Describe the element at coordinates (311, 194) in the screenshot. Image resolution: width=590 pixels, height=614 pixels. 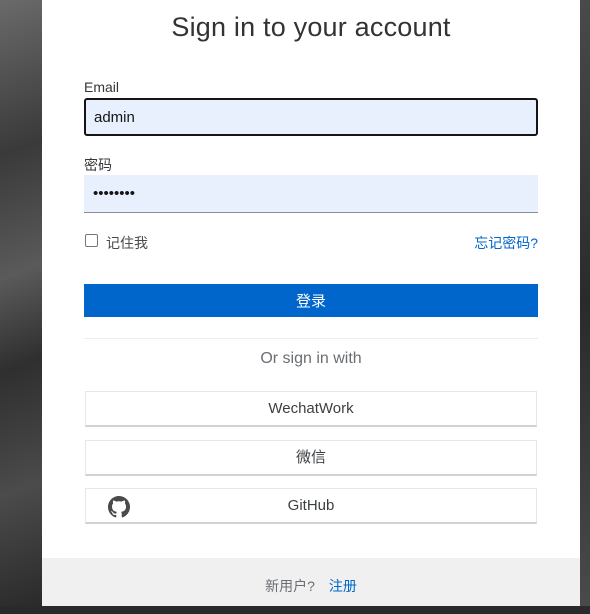
I see `password-field` at that location.